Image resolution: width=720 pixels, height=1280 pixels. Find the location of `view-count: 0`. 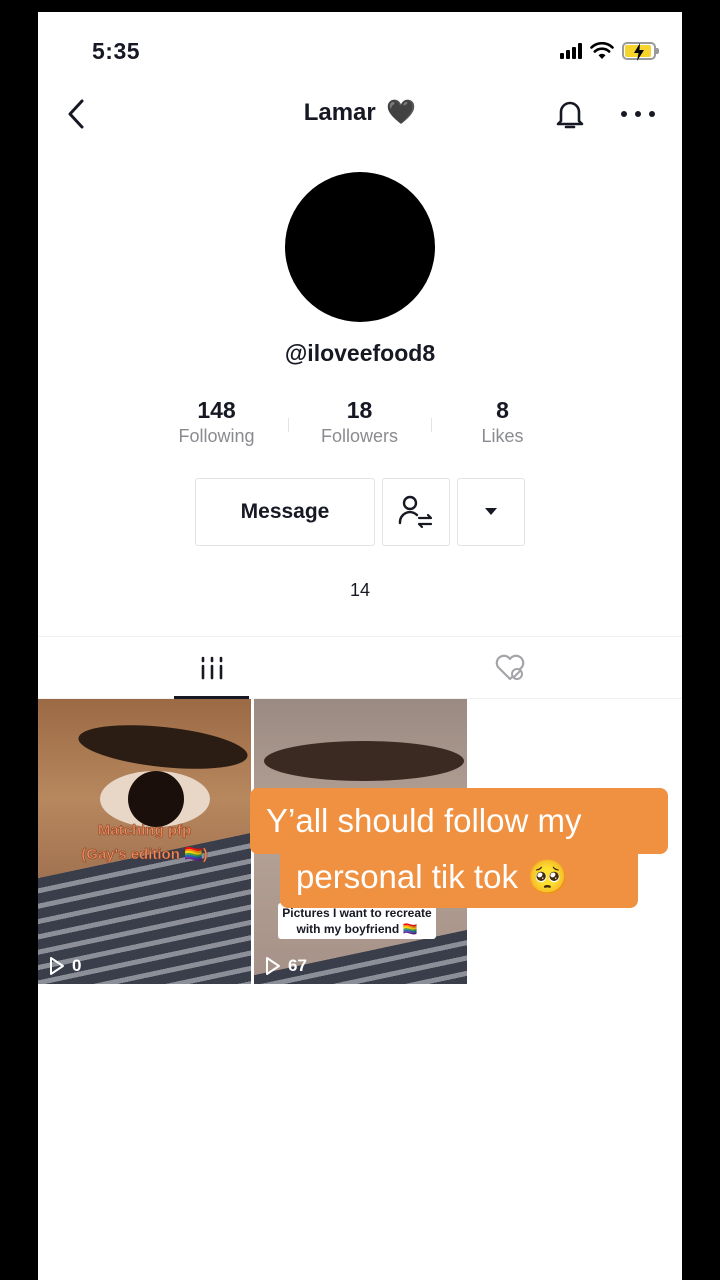

view-count: 0 is located at coordinates (64, 966).